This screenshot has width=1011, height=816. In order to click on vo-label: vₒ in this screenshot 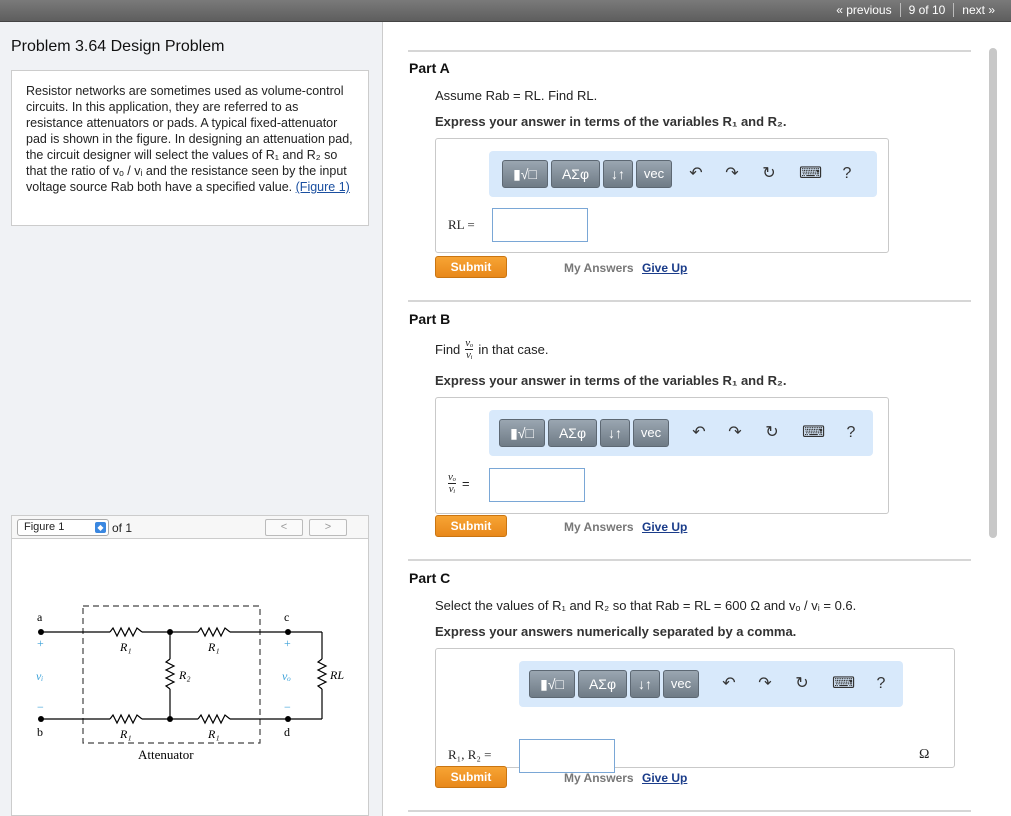, I will do `click(286, 676)`.